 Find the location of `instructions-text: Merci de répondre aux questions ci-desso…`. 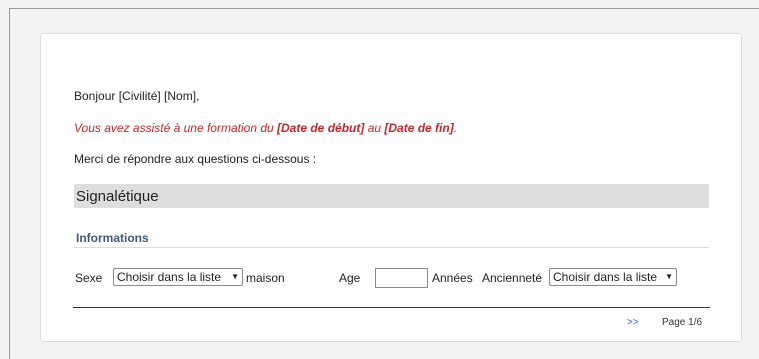

instructions-text: Merci de répondre aux questions ci-desso… is located at coordinates (195, 159).